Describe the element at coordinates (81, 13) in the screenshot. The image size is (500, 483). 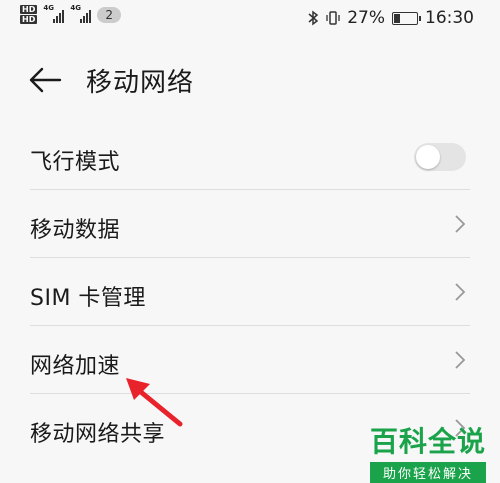
I see `signal-icon-2: 4G` at that location.